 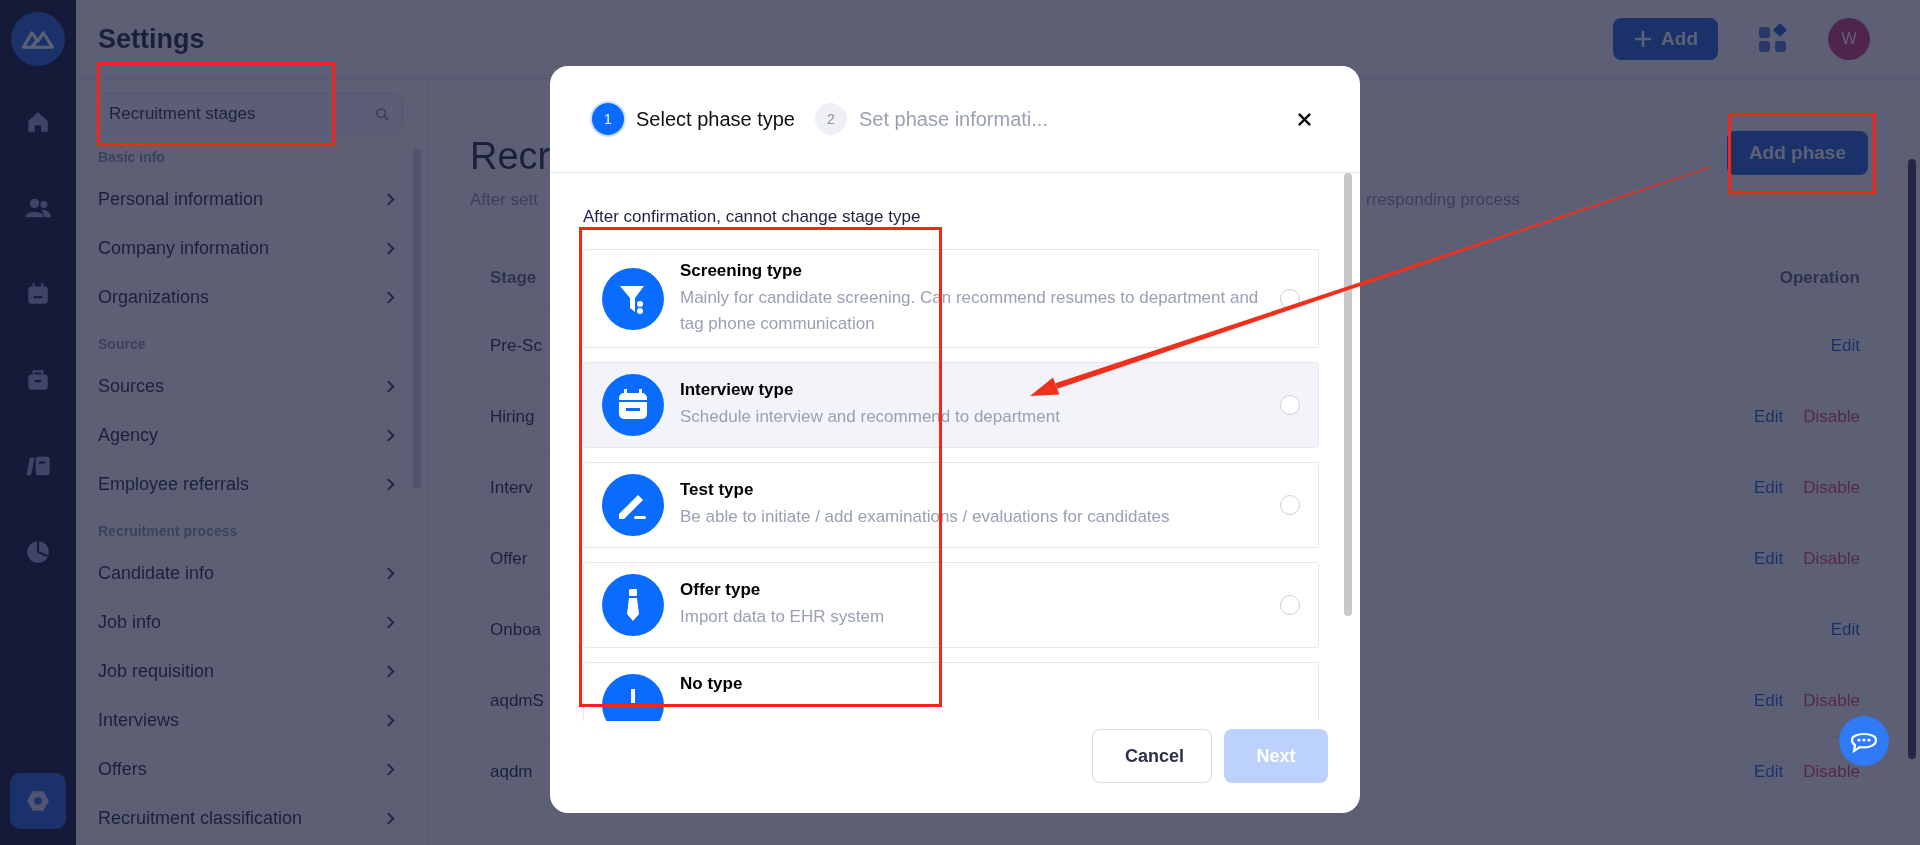 What do you see at coordinates (1304, 119) in the screenshot?
I see `close-icon` at bounding box center [1304, 119].